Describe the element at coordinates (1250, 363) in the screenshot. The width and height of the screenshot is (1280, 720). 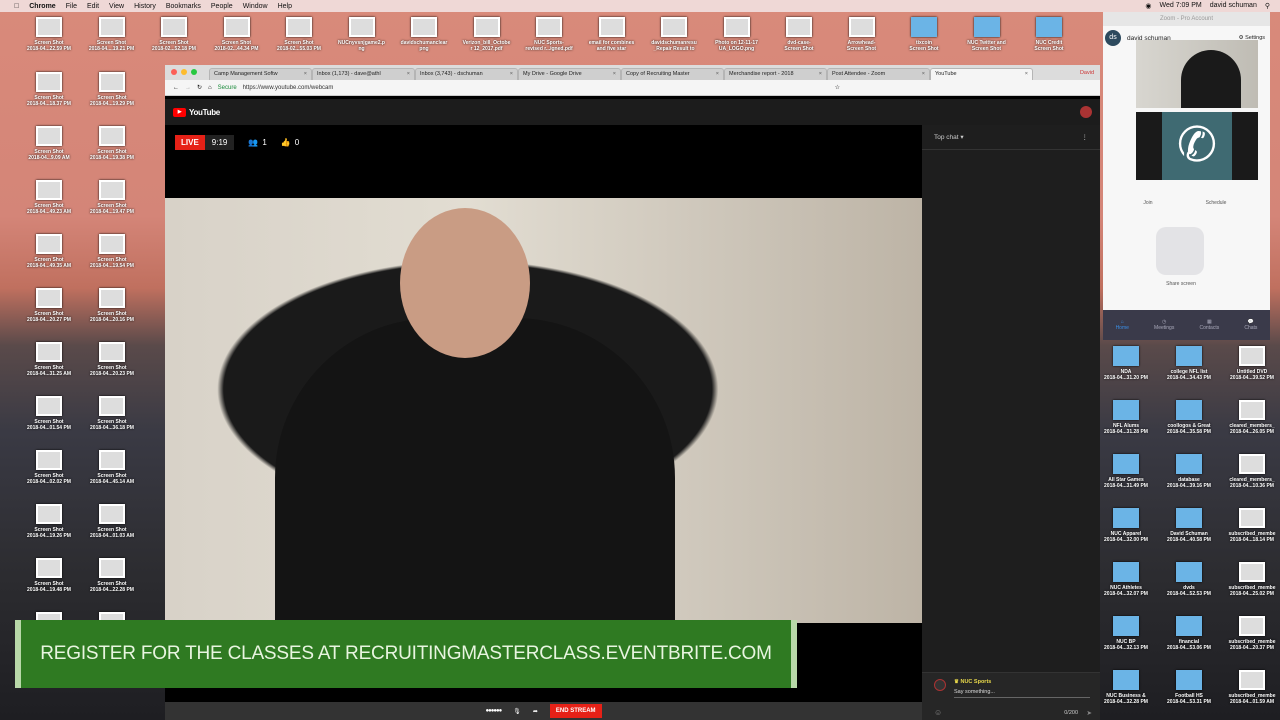
I see `desktop-icon: Untitled DVD 2018-04...39.52 PM` at that location.